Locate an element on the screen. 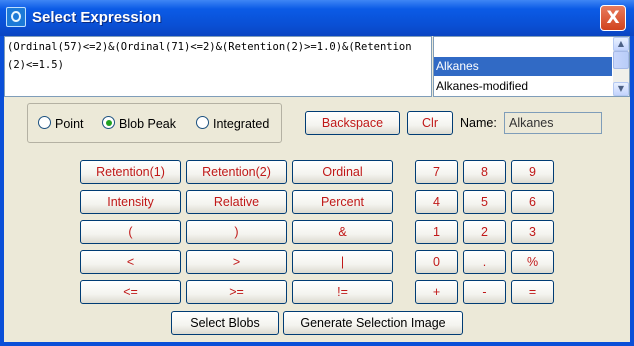 The width and height of the screenshot is (634, 346). scroll-down-button: ▼ is located at coordinates (621, 89).